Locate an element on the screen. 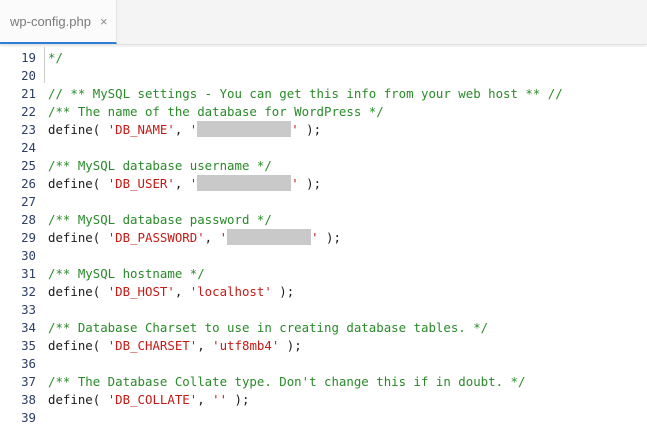 The height and width of the screenshot is (428, 647). code-line: 19 */ is located at coordinates (323, 58).